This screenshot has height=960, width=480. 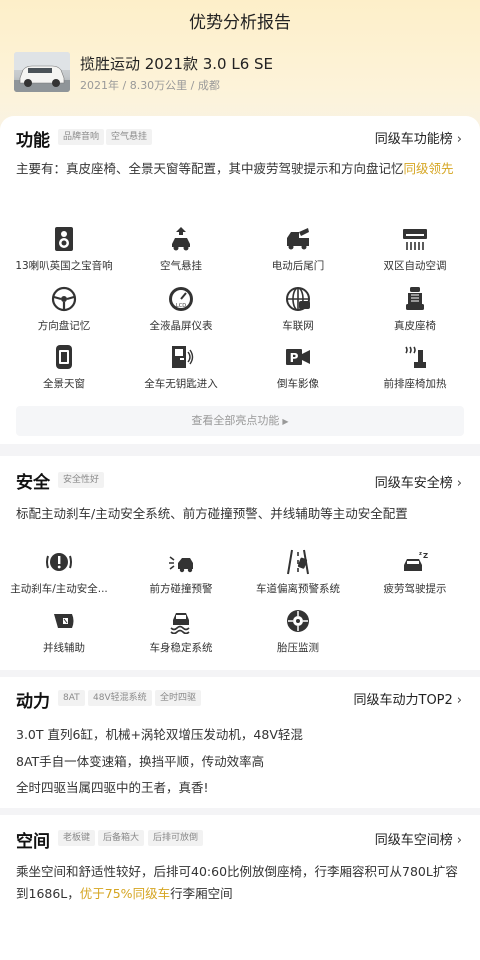 What do you see at coordinates (59, 562) in the screenshot?
I see `active-brake-icon` at bounding box center [59, 562].